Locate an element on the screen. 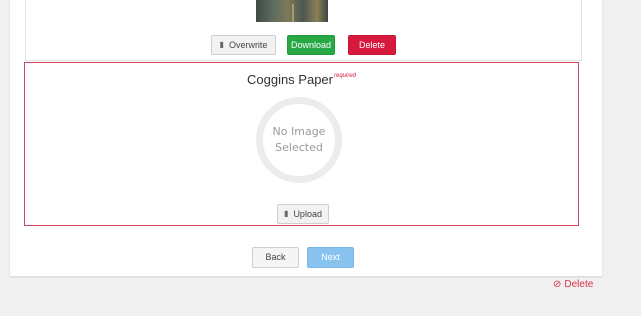  download-label: Download is located at coordinates (311, 45).